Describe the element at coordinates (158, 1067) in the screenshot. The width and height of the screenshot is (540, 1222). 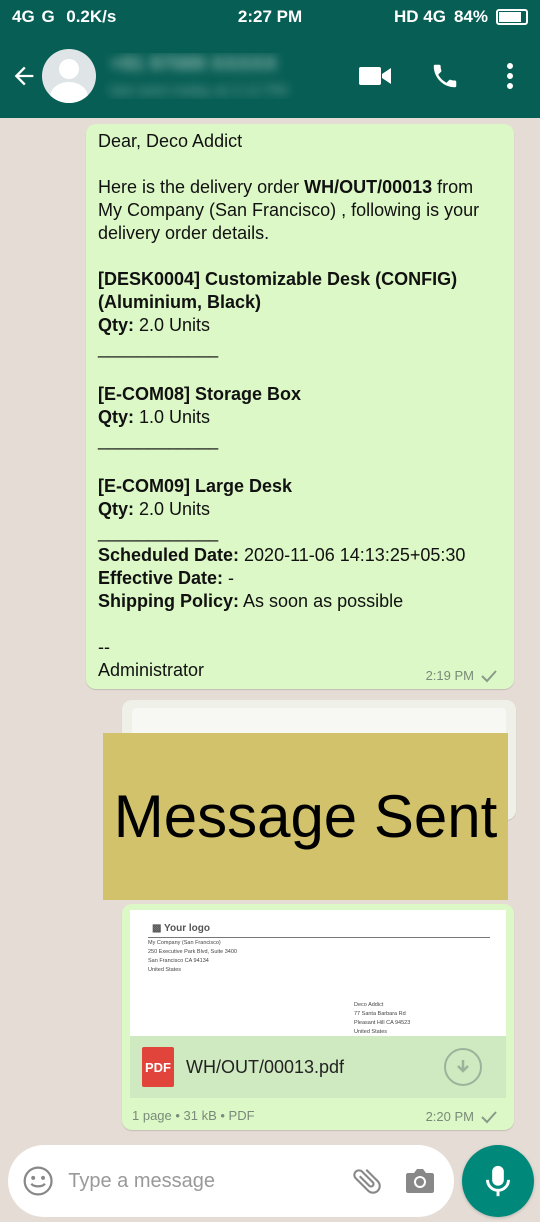
I see `pdf-file-icon: PDF` at that location.